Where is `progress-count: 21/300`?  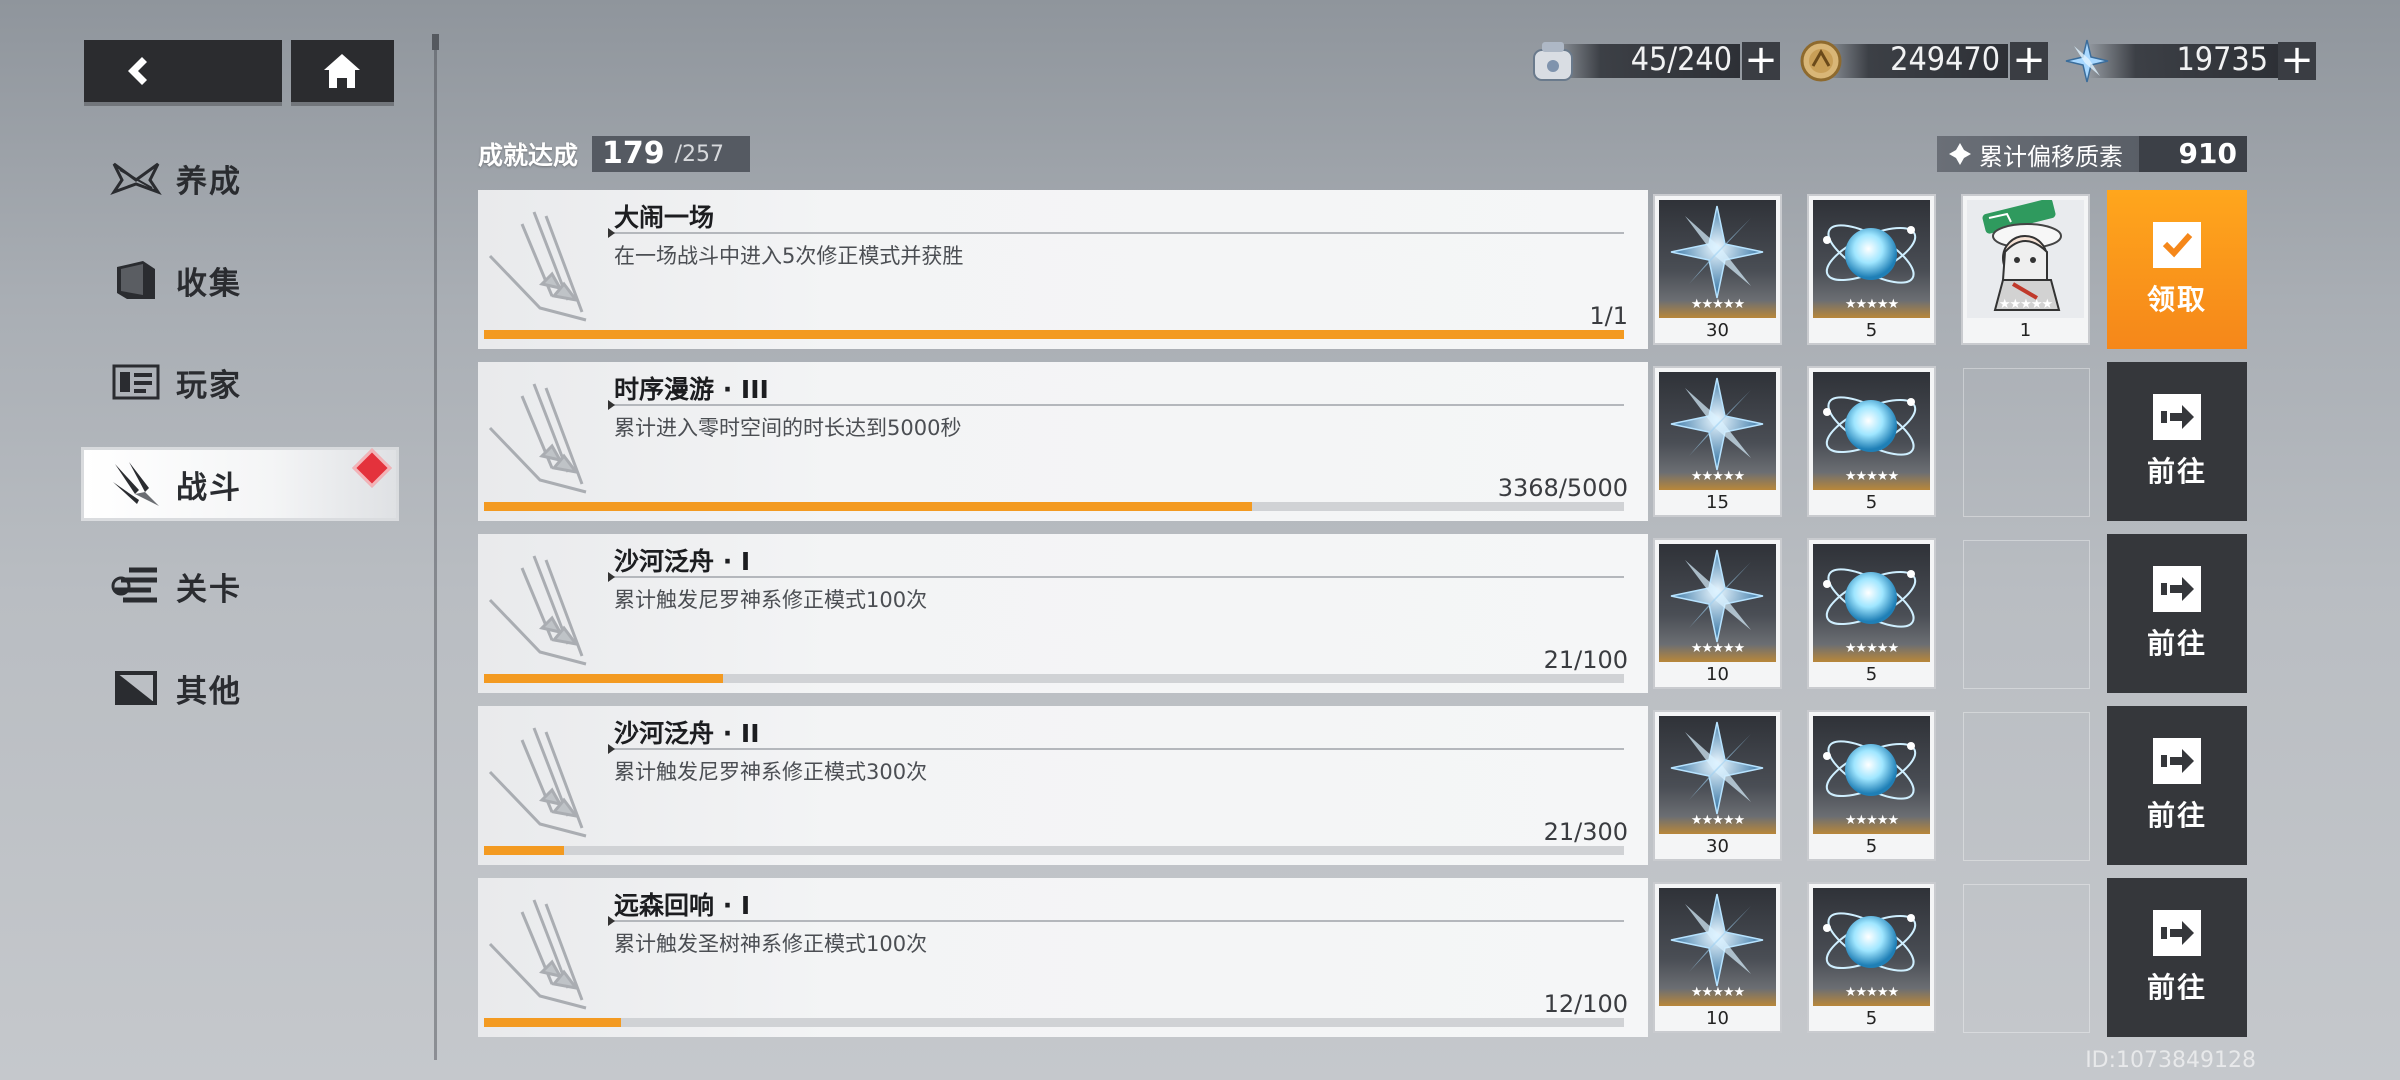
progress-count: 21/300 is located at coordinates (1585, 832).